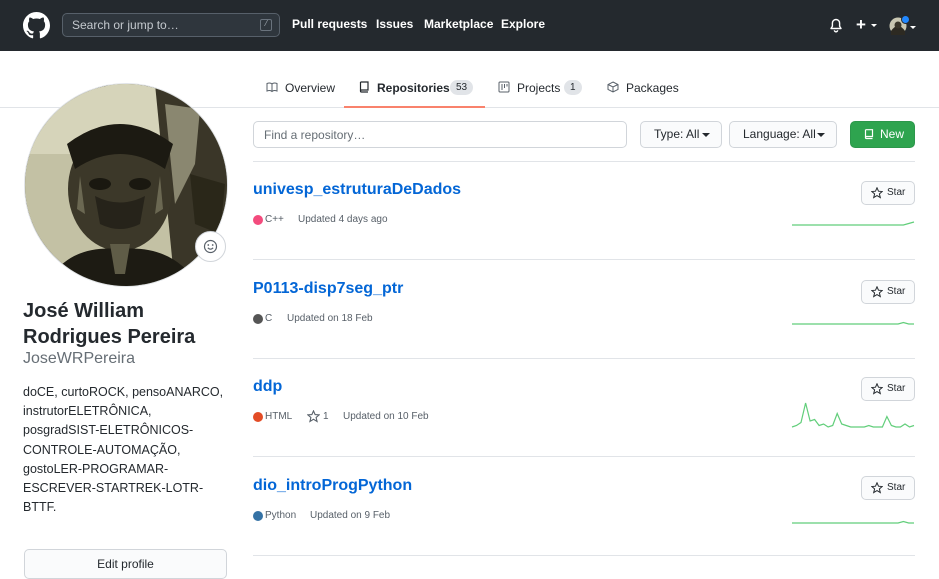 The width and height of the screenshot is (939, 579). What do you see at coordinates (332, 486) in the screenshot?
I see `repo-name-link: dio_introProgPython` at bounding box center [332, 486].